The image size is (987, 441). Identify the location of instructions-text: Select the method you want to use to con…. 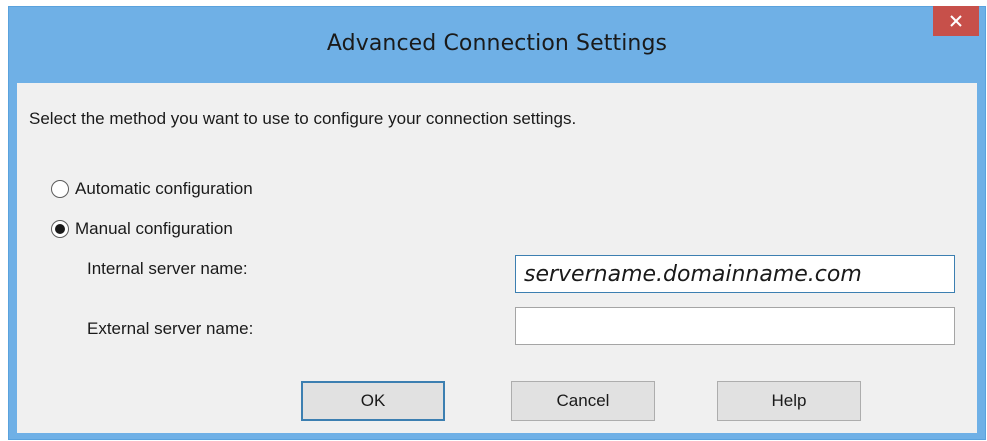
(303, 118).